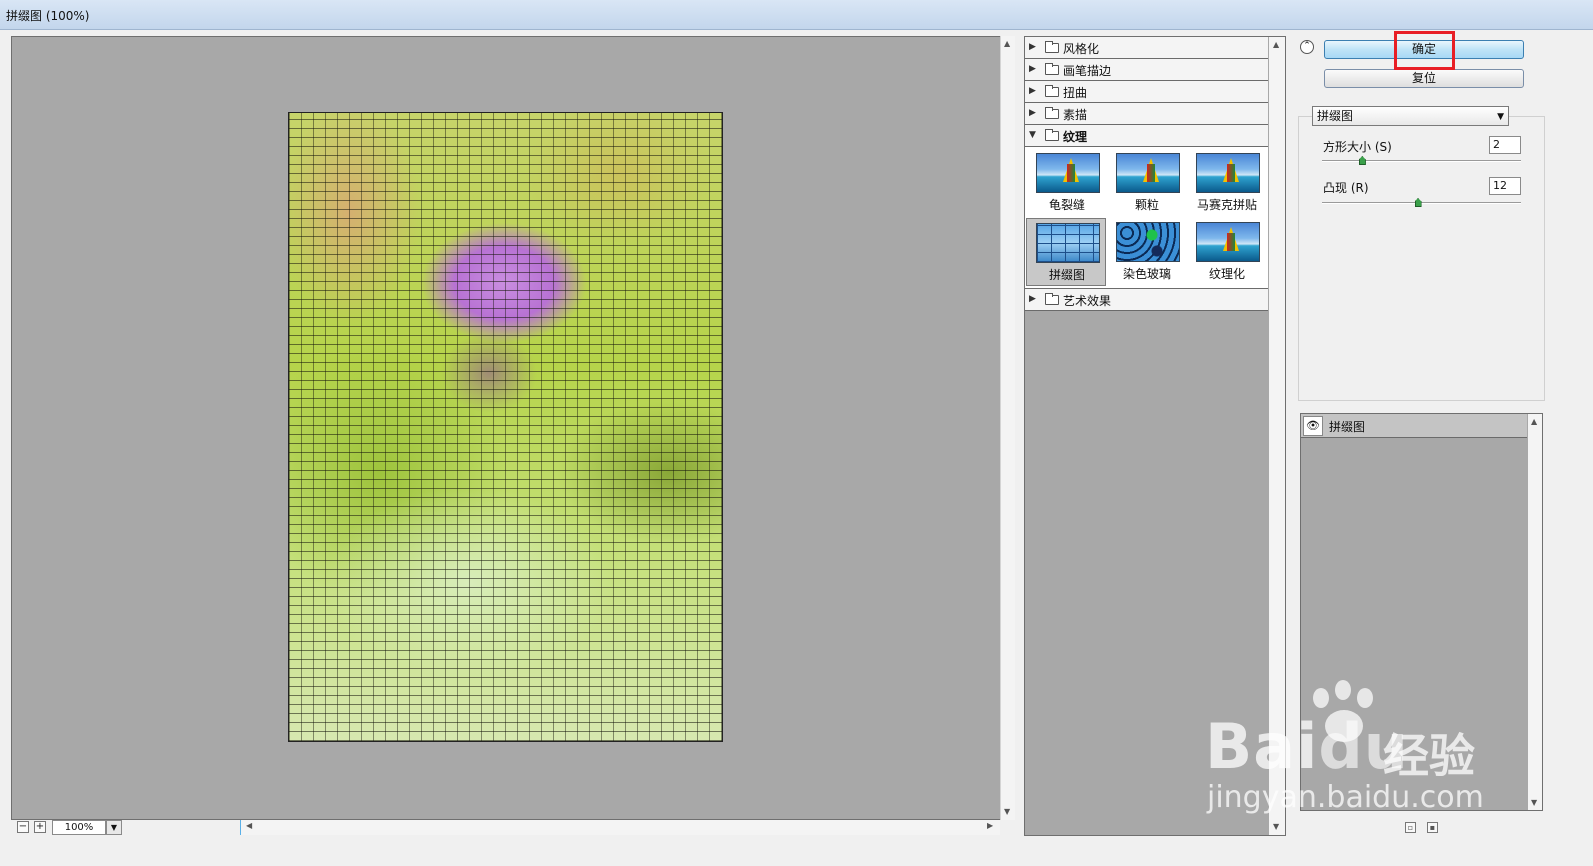 The height and width of the screenshot is (866, 1593). I want to click on filter-thumb-patchwork: 拼缀图, so click(1066, 252).